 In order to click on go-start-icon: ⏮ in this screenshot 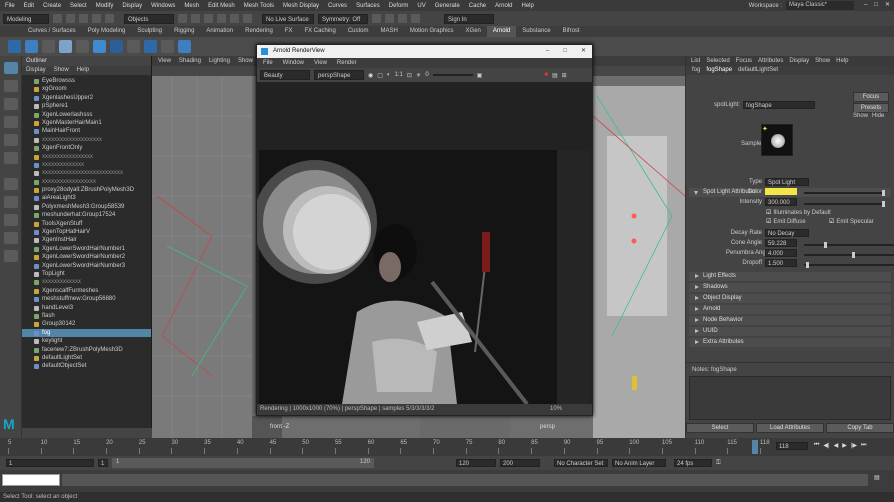, I will do `click(816, 445)`.